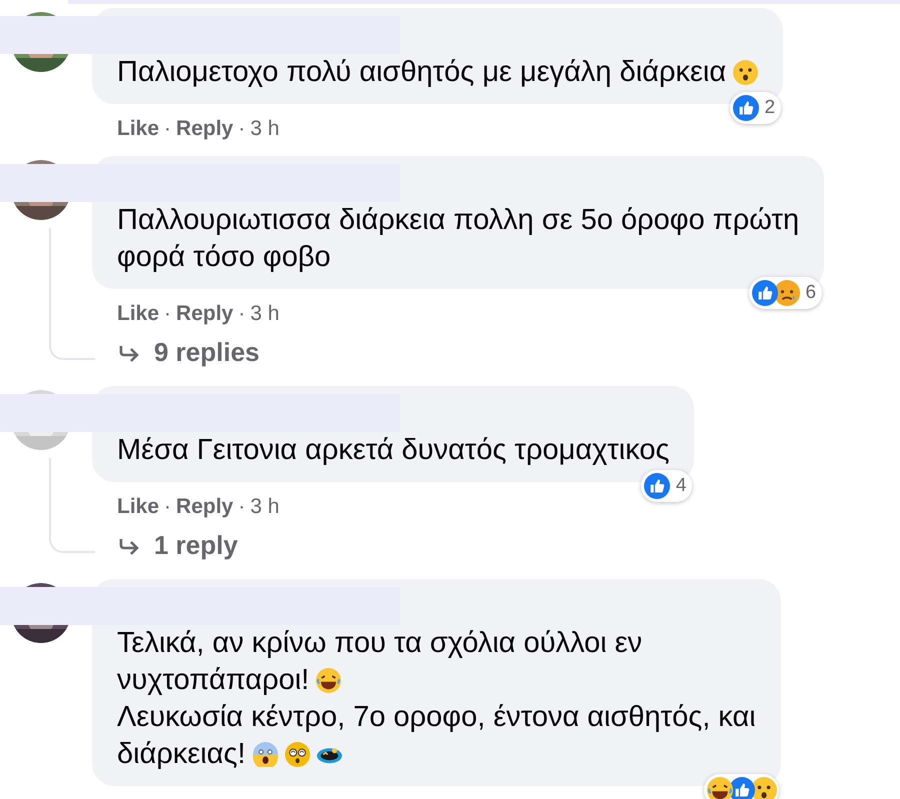 The image size is (900, 799). I want to click on reactions-pill, so click(741, 786).